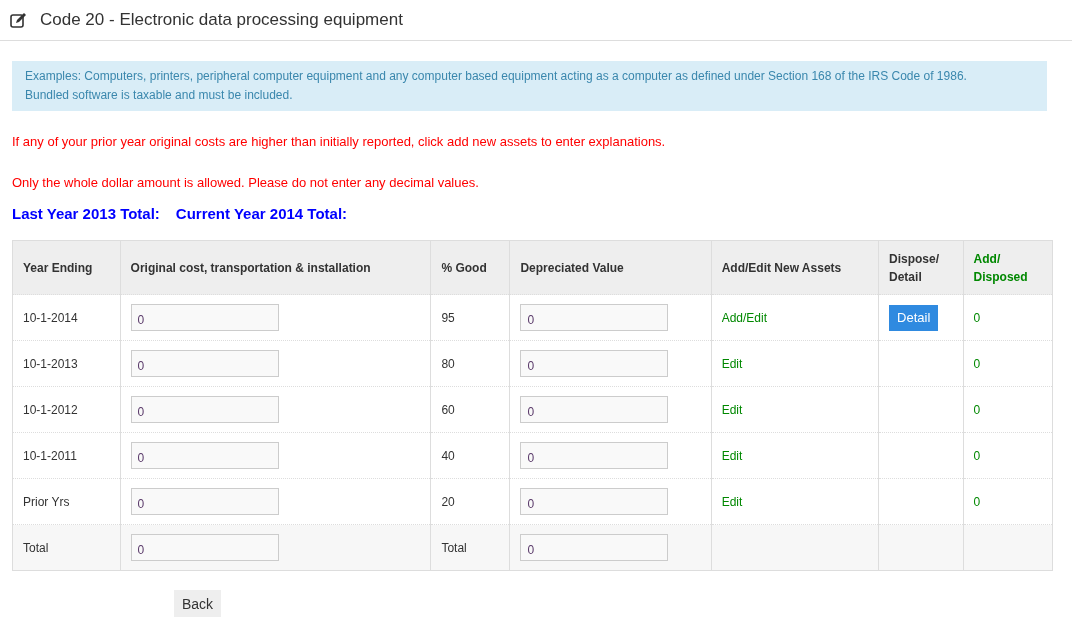 Image resolution: width=1072 pixels, height=625 pixels. I want to click on edit-icon, so click(19, 20).